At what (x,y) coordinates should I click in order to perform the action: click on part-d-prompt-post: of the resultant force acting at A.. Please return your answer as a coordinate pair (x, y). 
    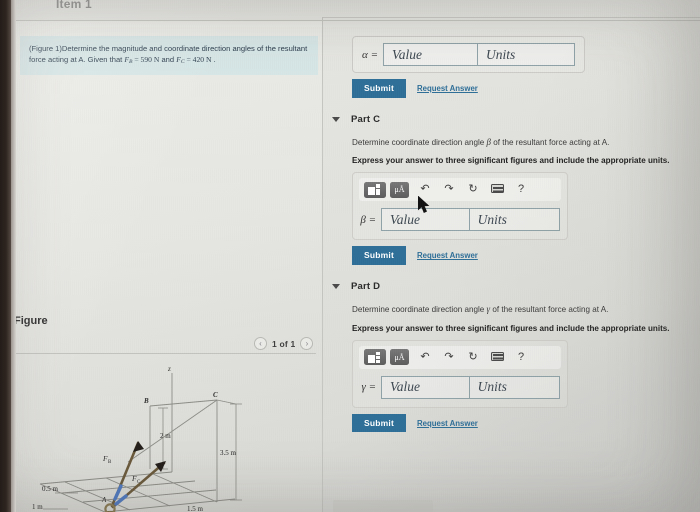
    Looking at the image, I should click on (549, 309).